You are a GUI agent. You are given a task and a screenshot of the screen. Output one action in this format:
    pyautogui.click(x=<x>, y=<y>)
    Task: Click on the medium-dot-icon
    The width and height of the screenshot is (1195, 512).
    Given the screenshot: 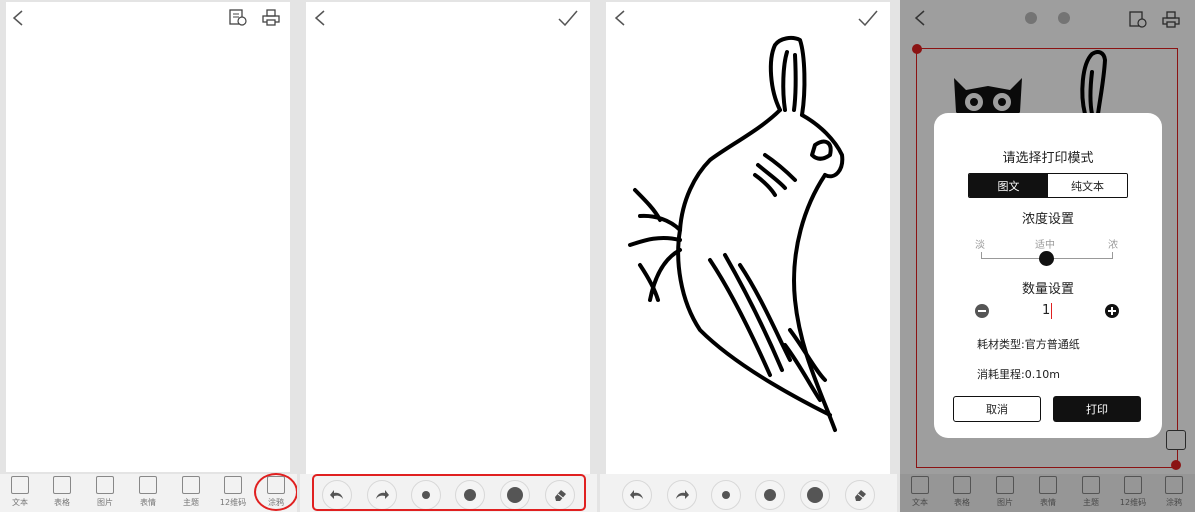 What is the action you would take?
    pyautogui.click(x=770, y=495)
    